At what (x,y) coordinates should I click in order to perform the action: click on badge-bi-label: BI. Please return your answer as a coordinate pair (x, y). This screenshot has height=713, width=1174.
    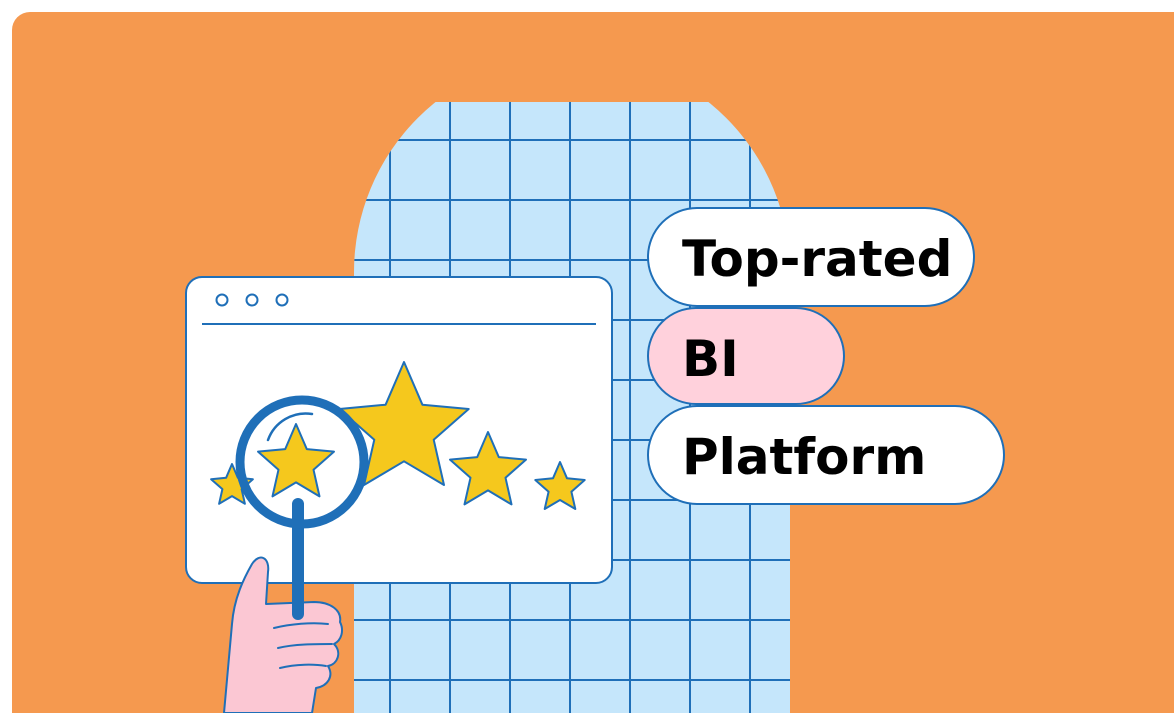
    Looking at the image, I should click on (710, 359).